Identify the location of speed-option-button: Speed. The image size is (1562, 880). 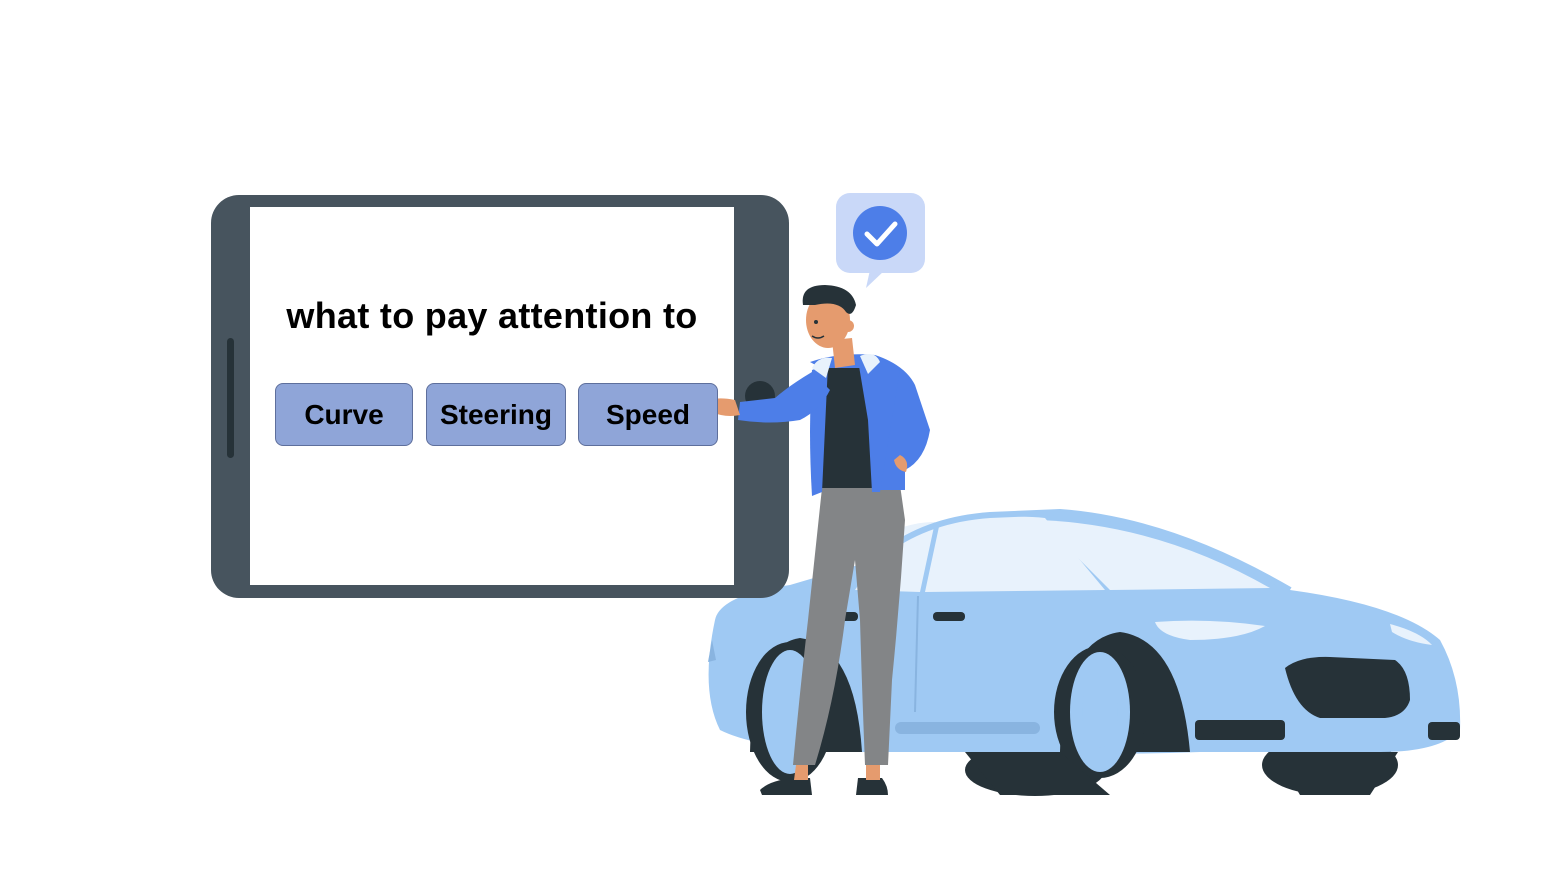
(648, 414).